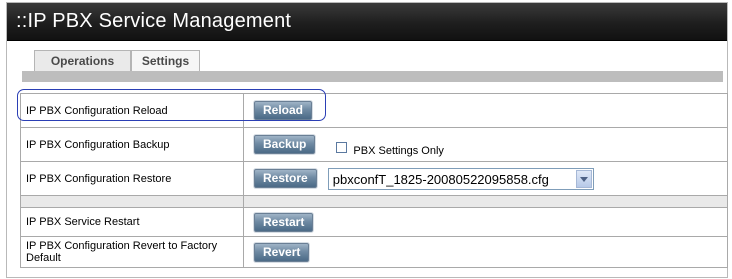 The width and height of the screenshot is (732, 279). Describe the element at coordinates (282, 252) in the screenshot. I see `revert-button: Revert` at that location.